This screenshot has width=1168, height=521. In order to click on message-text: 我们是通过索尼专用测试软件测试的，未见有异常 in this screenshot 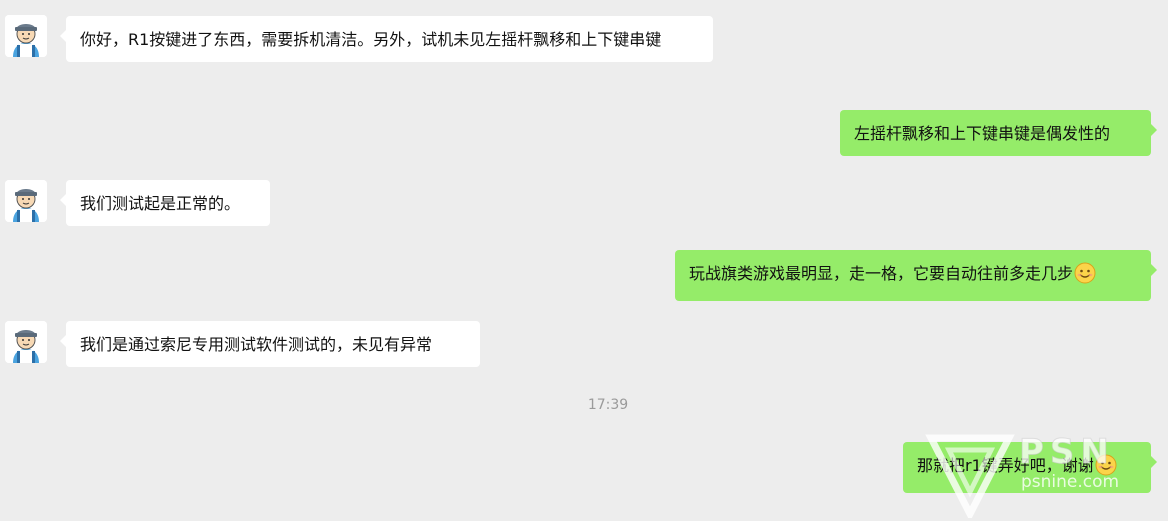, I will do `click(256, 344)`.